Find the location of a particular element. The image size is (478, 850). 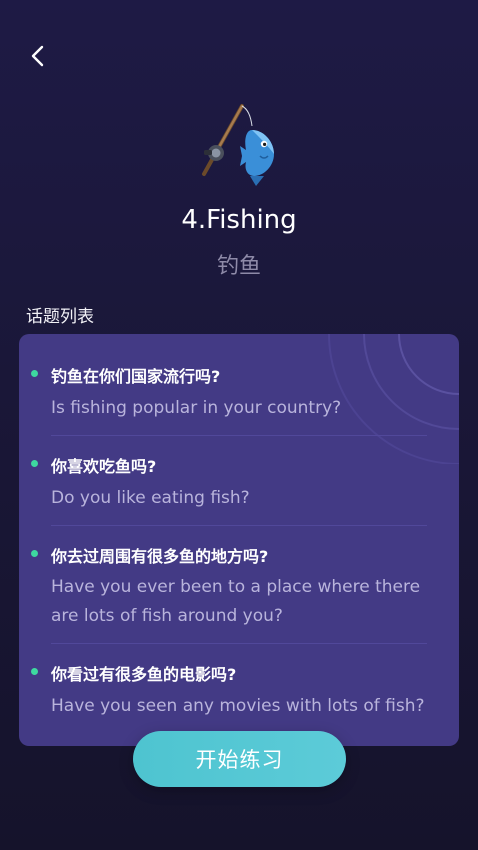

question-chinese: 你看过有很多鱼的电影吗? is located at coordinates (144, 674).